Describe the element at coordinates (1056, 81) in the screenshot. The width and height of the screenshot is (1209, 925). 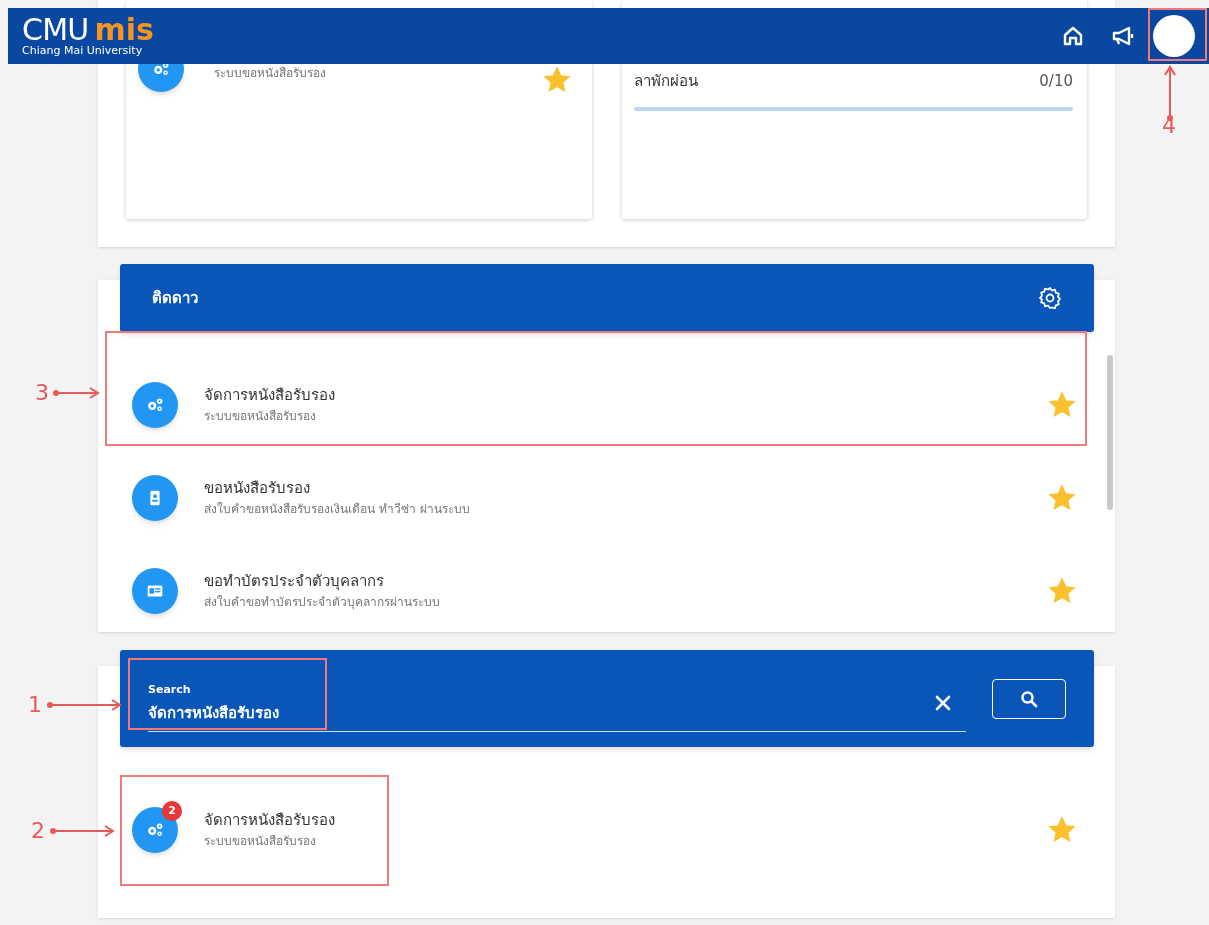
I see `leave-count: 0/10` at that location.